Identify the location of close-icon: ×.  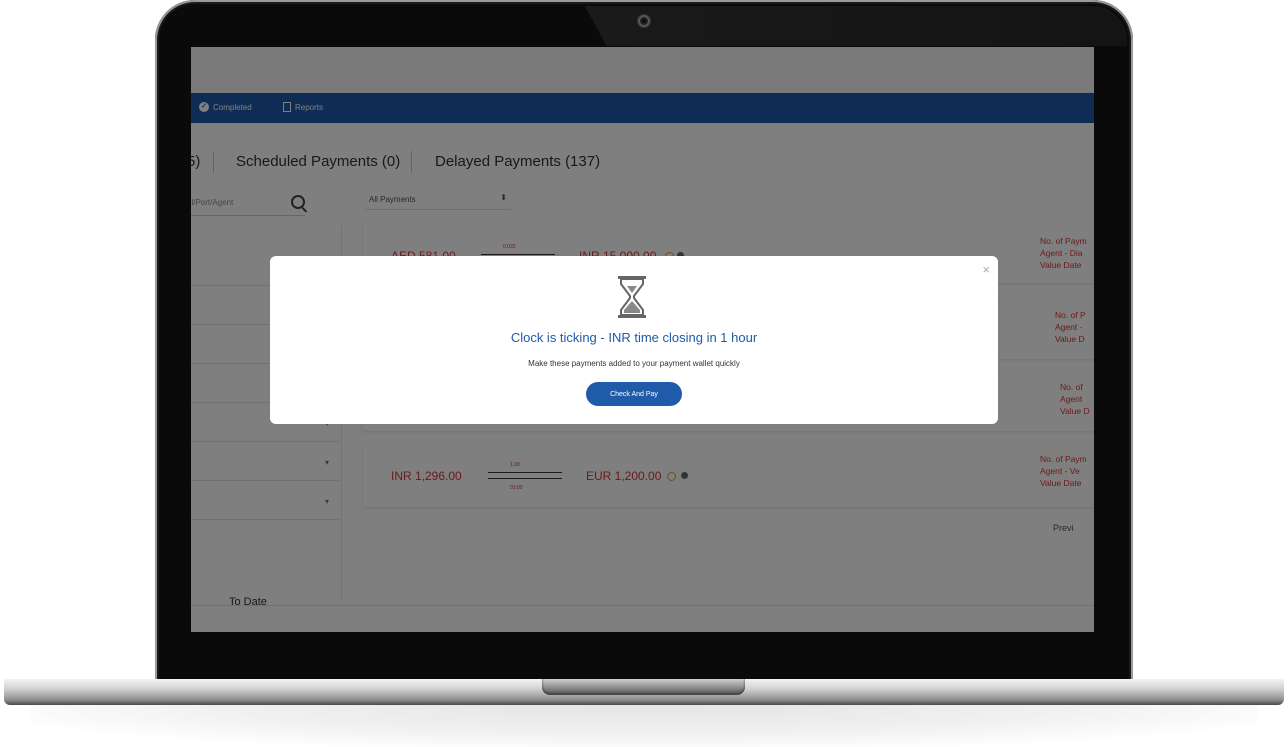
(986, 269).